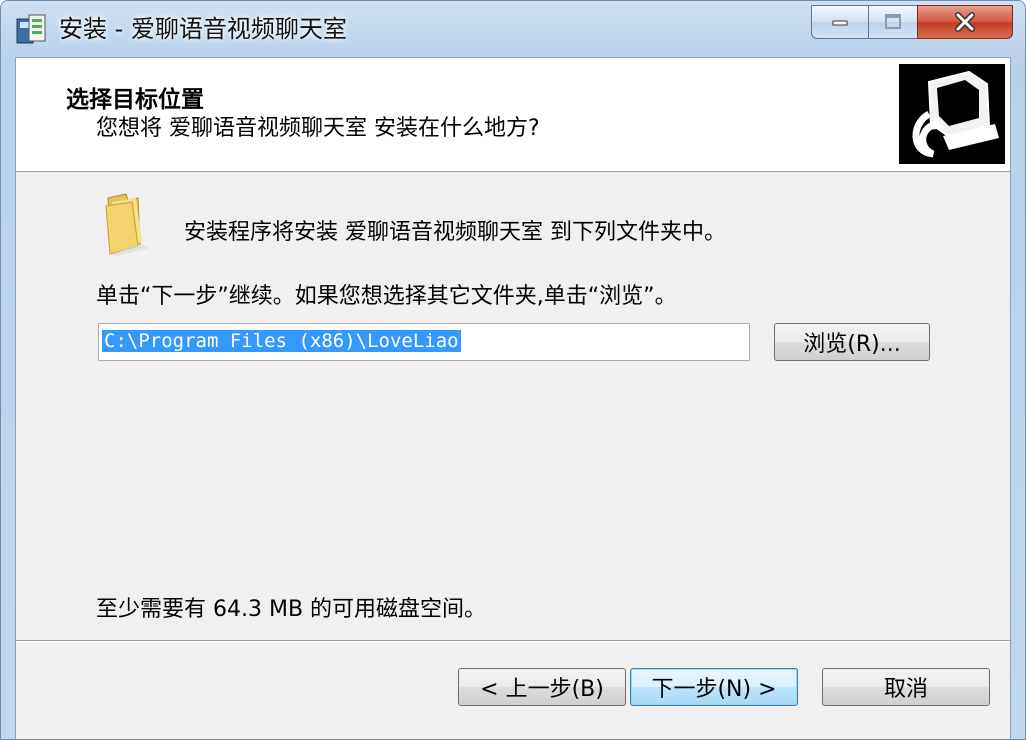 This screenshot has width=1026, height=740. I want to click on minimize-button, so click(840, 22).